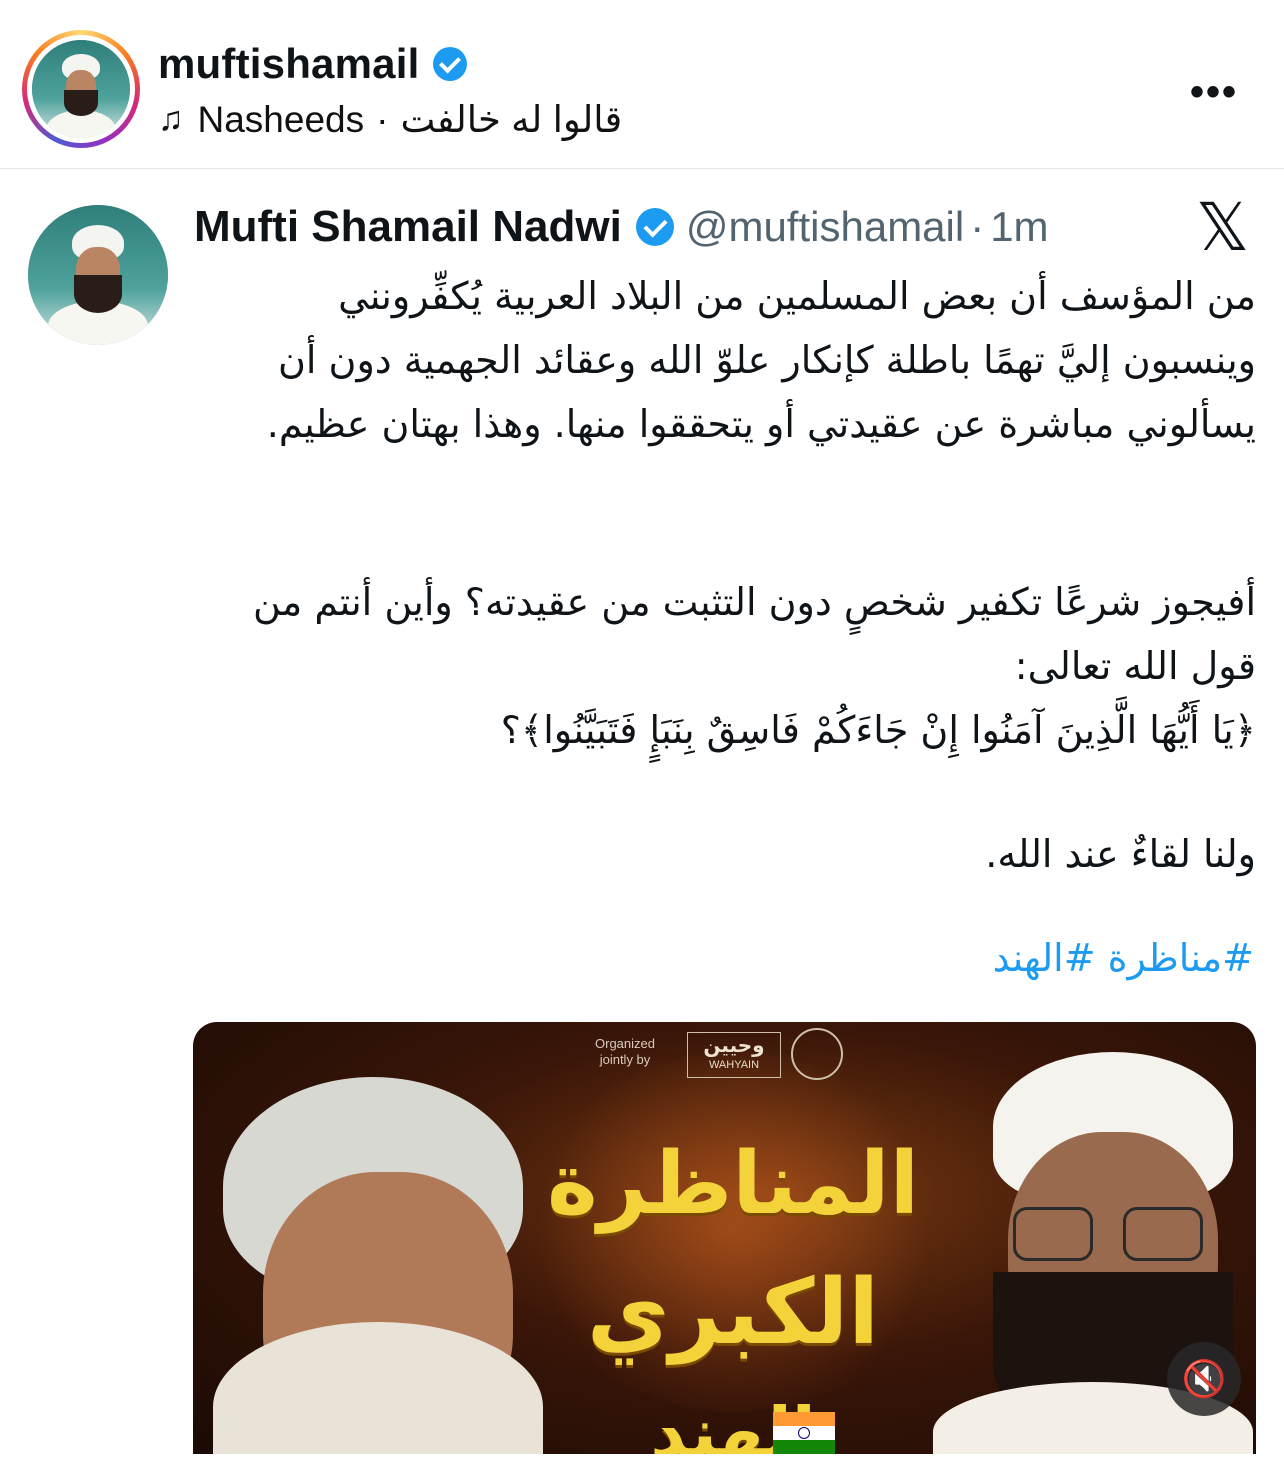  I want to click on username-row: muftishamail, so click(313, 64).